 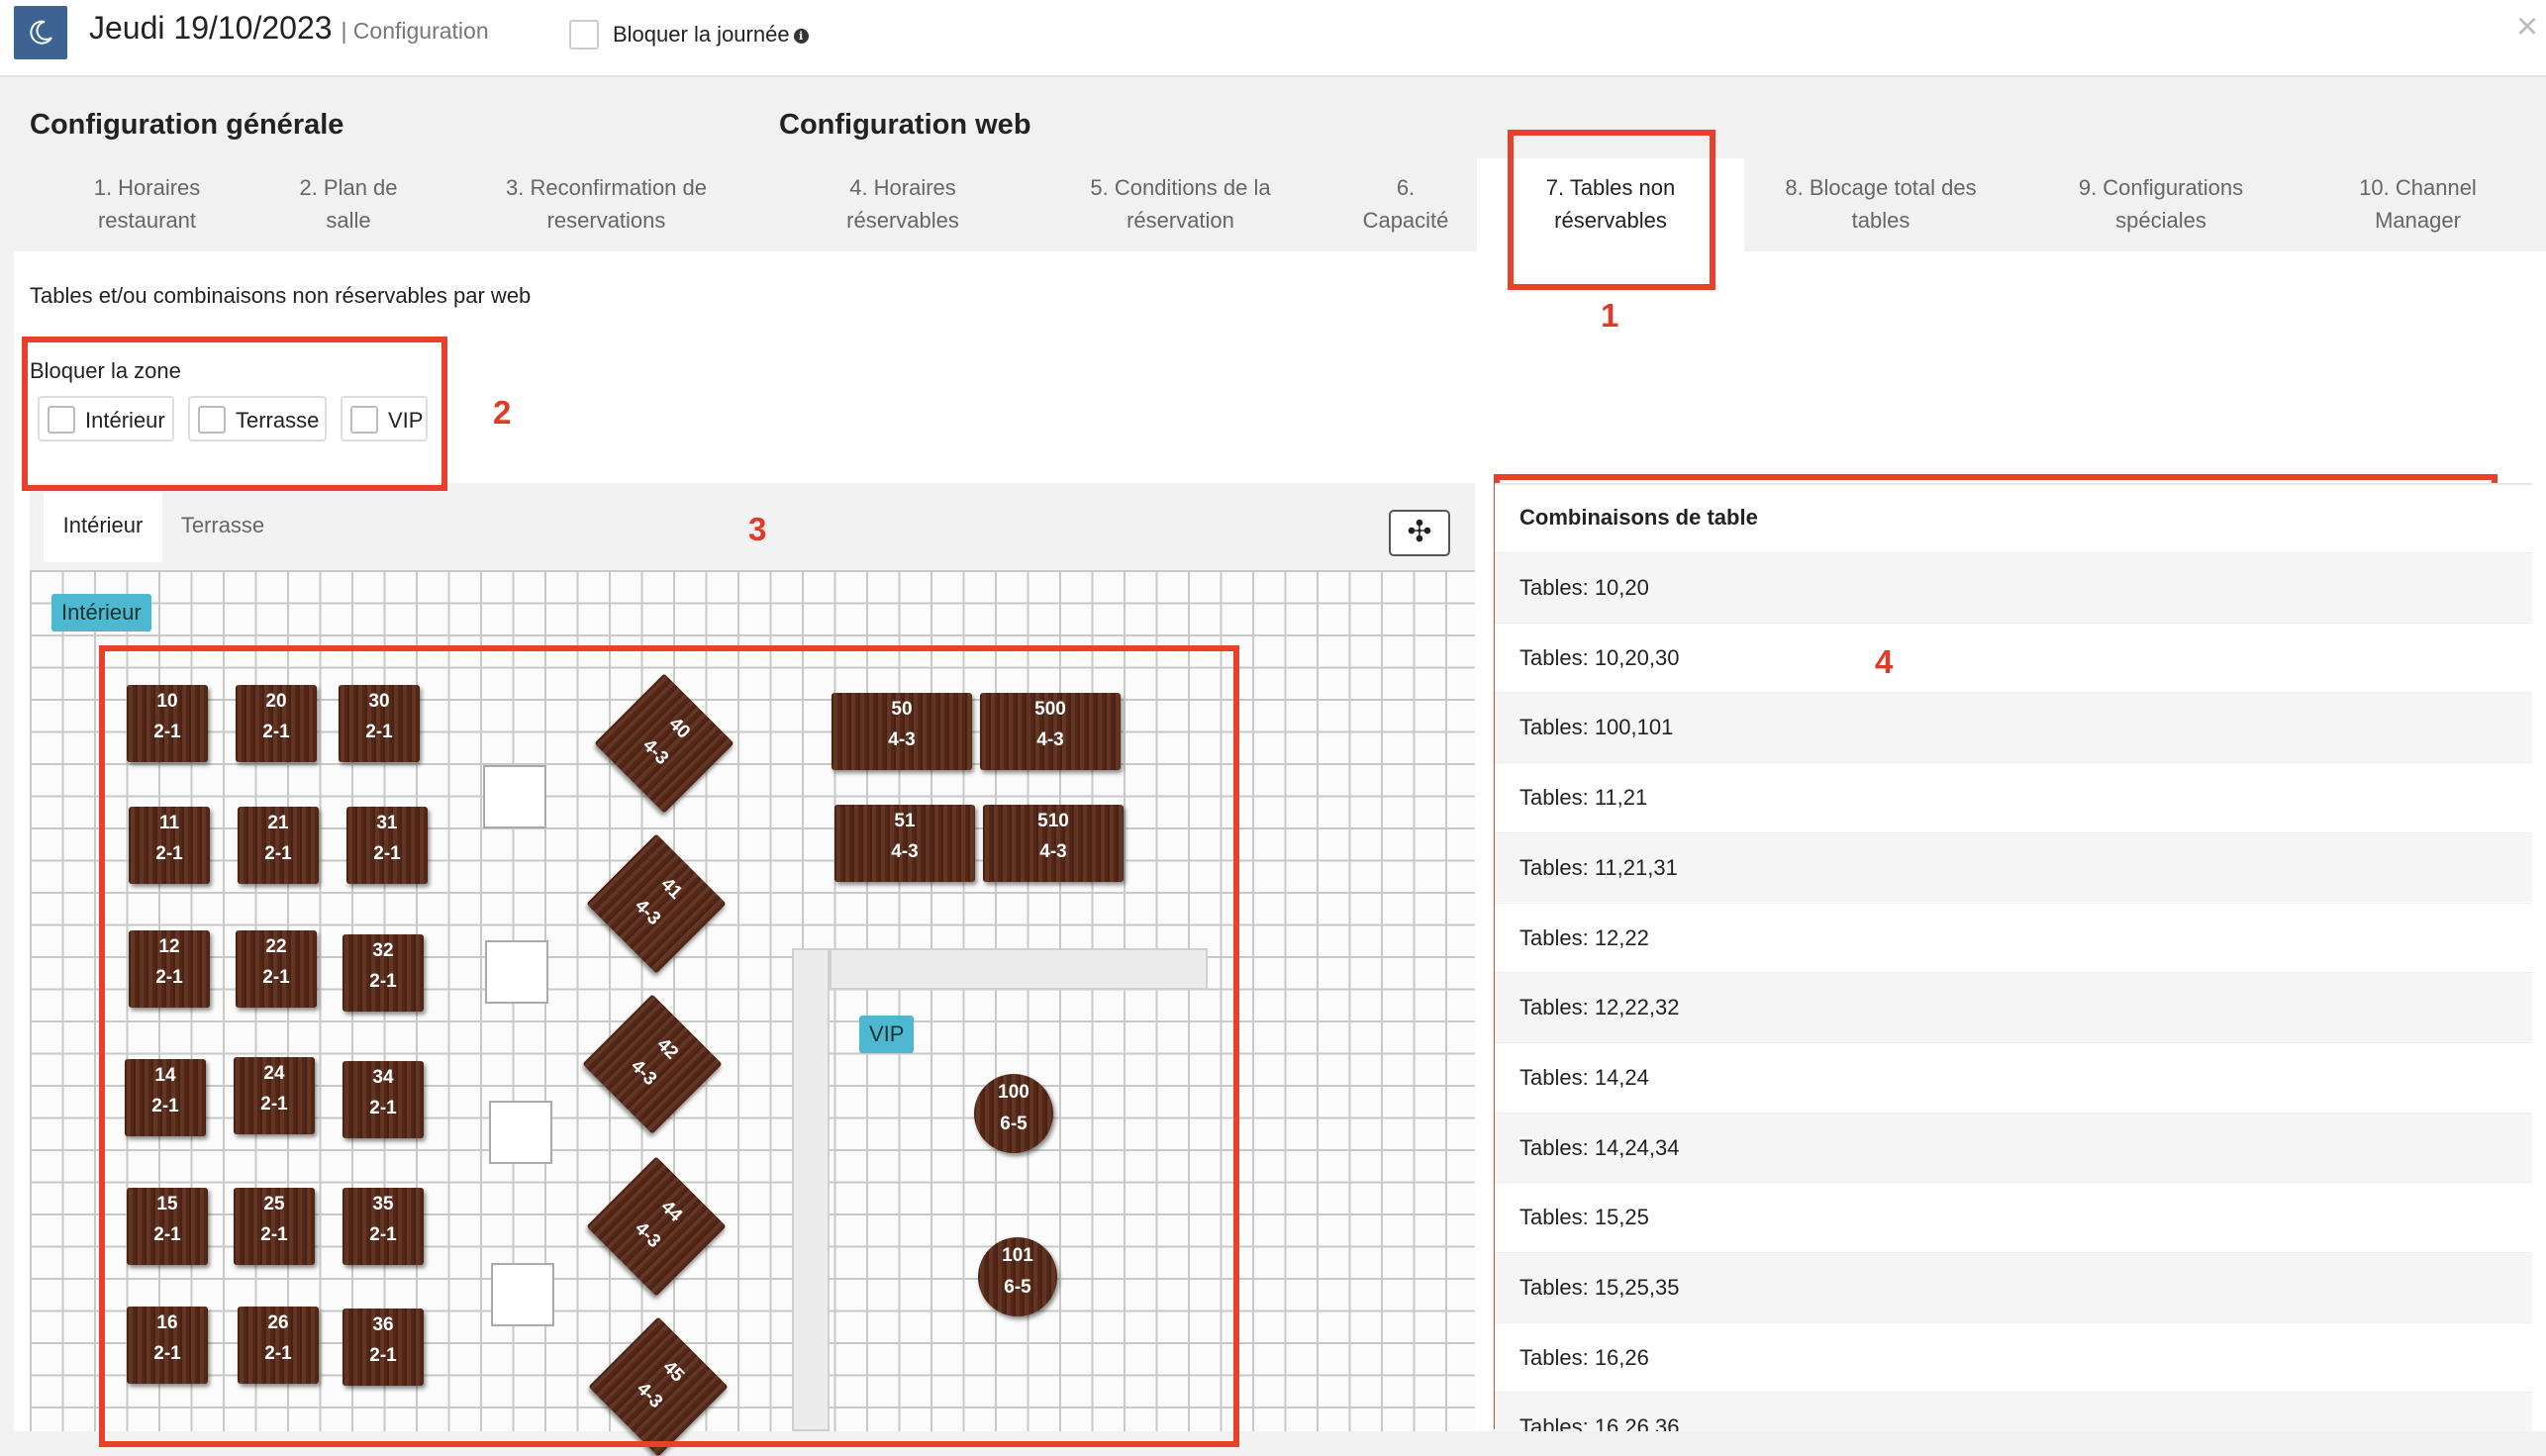 I want to click on combination-row: Tables: 15,25, so click(x=2013, y=1217).